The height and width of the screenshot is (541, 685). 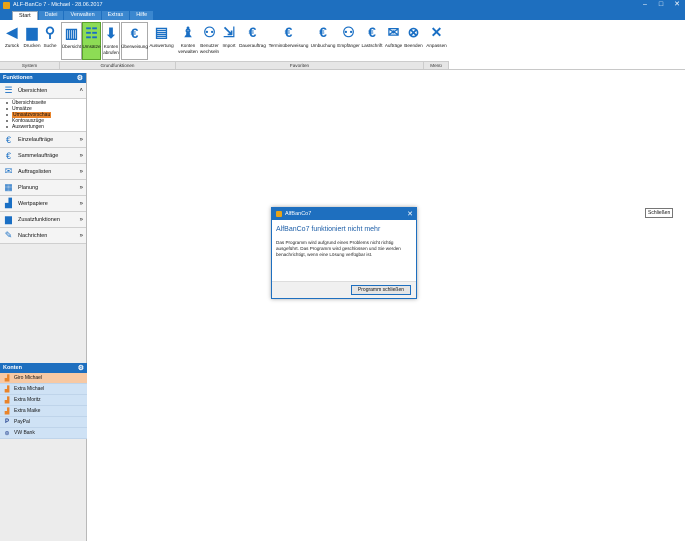 What do you see at coordinates (323, 41) in the screenshot?
I see `rebooking-button: € Umbuchung` at bounding box center [323, 41].